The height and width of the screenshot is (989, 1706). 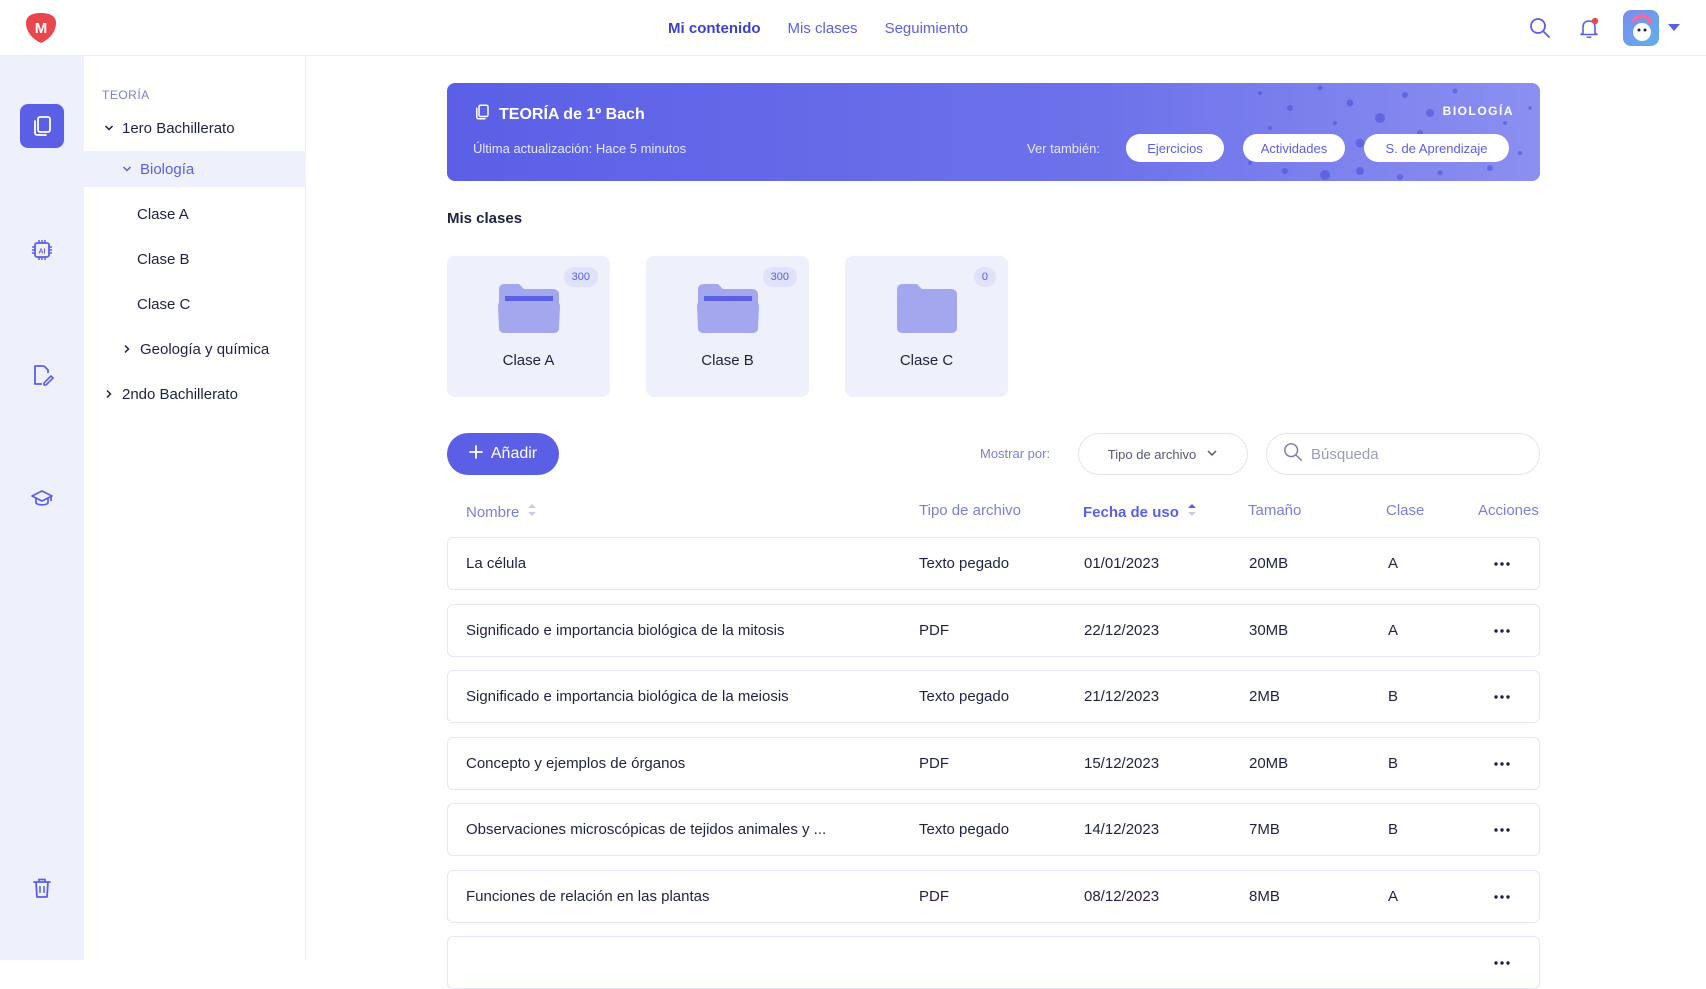 What do you see at coordinates (1264, 896) in the screenshot?
I see `file-size-cell: 8MB` at bounding box center [1264, 896].